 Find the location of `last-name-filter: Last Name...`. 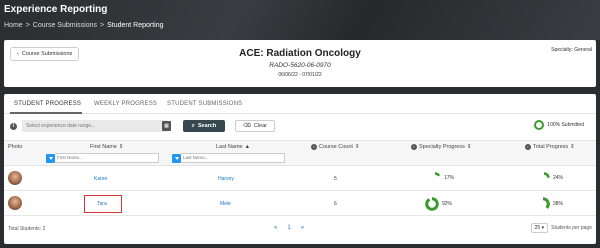

last-name-filter: Last Name... is located at coordinates (228, 158).